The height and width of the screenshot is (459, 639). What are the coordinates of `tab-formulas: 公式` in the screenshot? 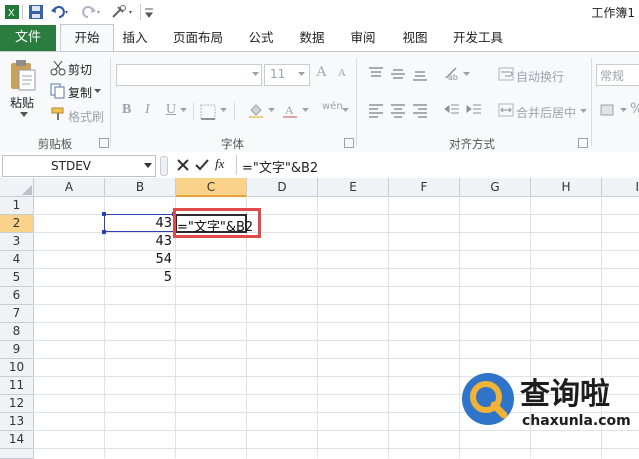 It's located at (261, 38).